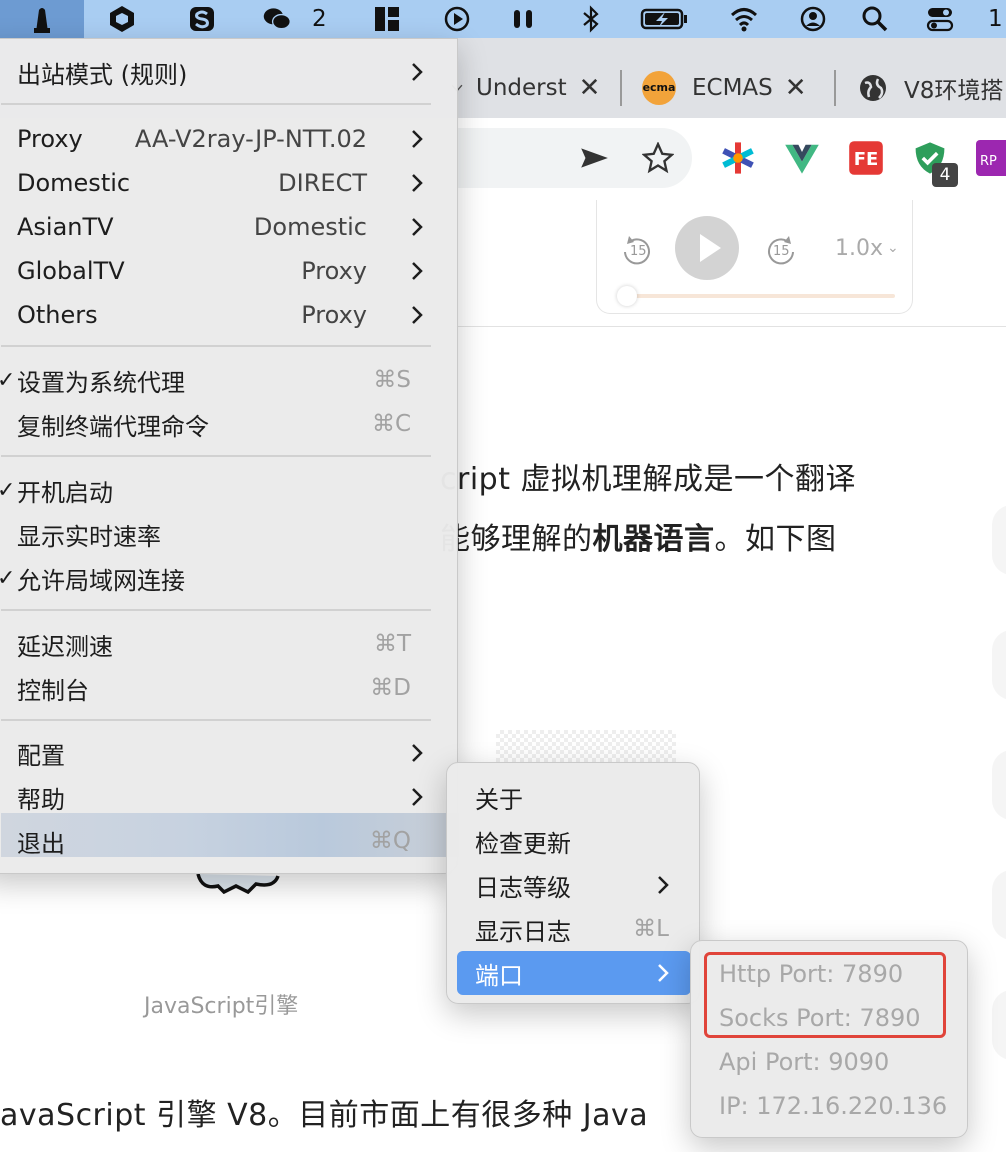  I want to click on hexagon-app-icon, so click(122, 19).